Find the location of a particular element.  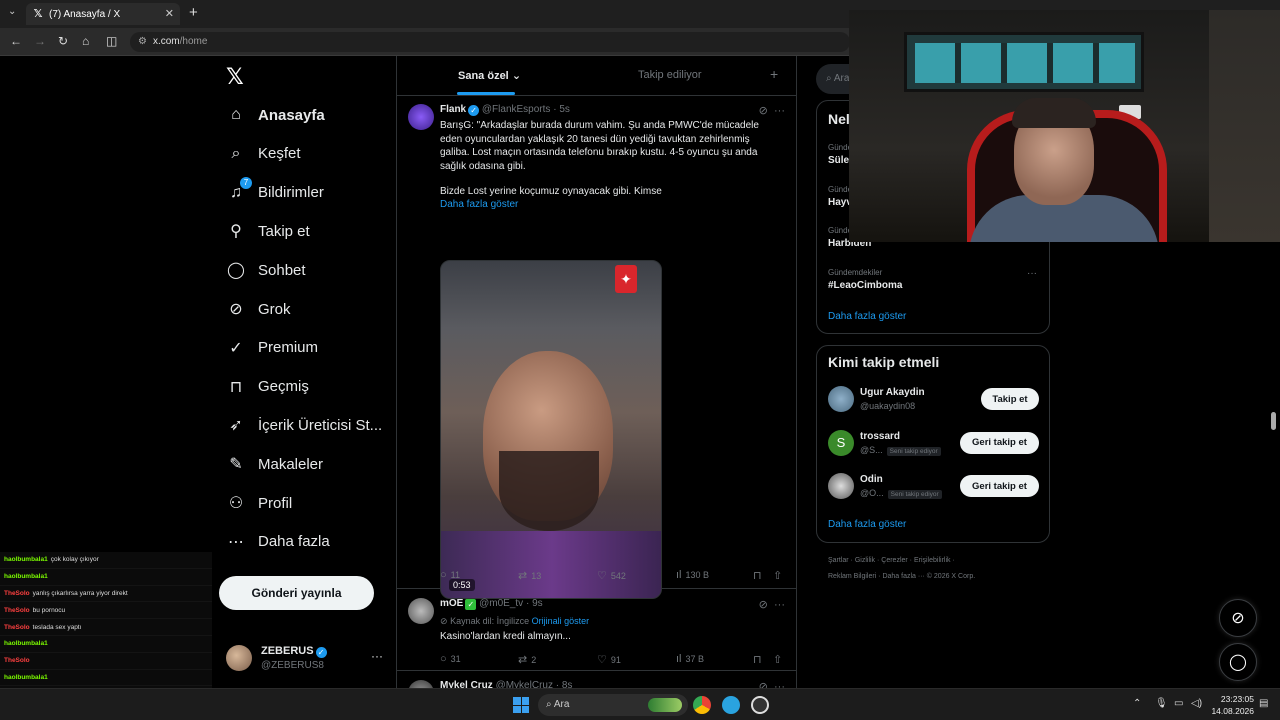

who-show-more-link: Daha fazla göster is located at coordinates (867, 524).